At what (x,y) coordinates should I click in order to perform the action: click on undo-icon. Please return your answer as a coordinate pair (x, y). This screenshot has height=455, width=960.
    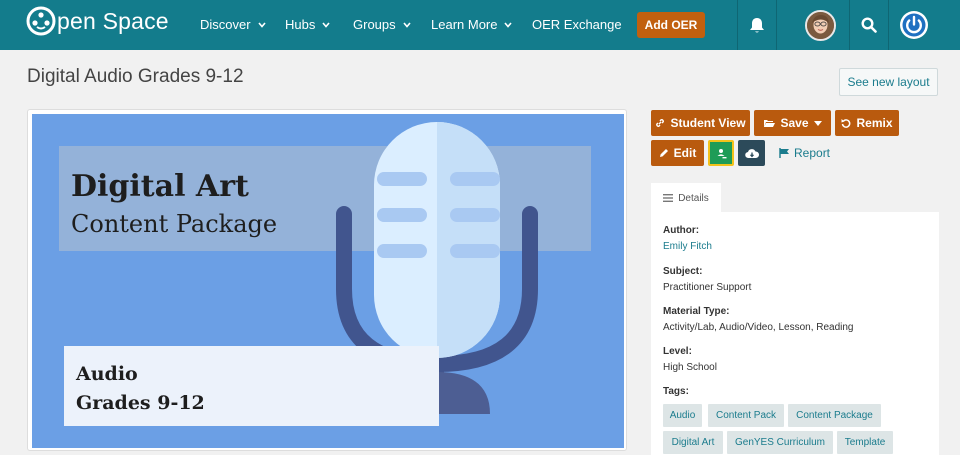
    Looking at the image, I should click on (846, 123).